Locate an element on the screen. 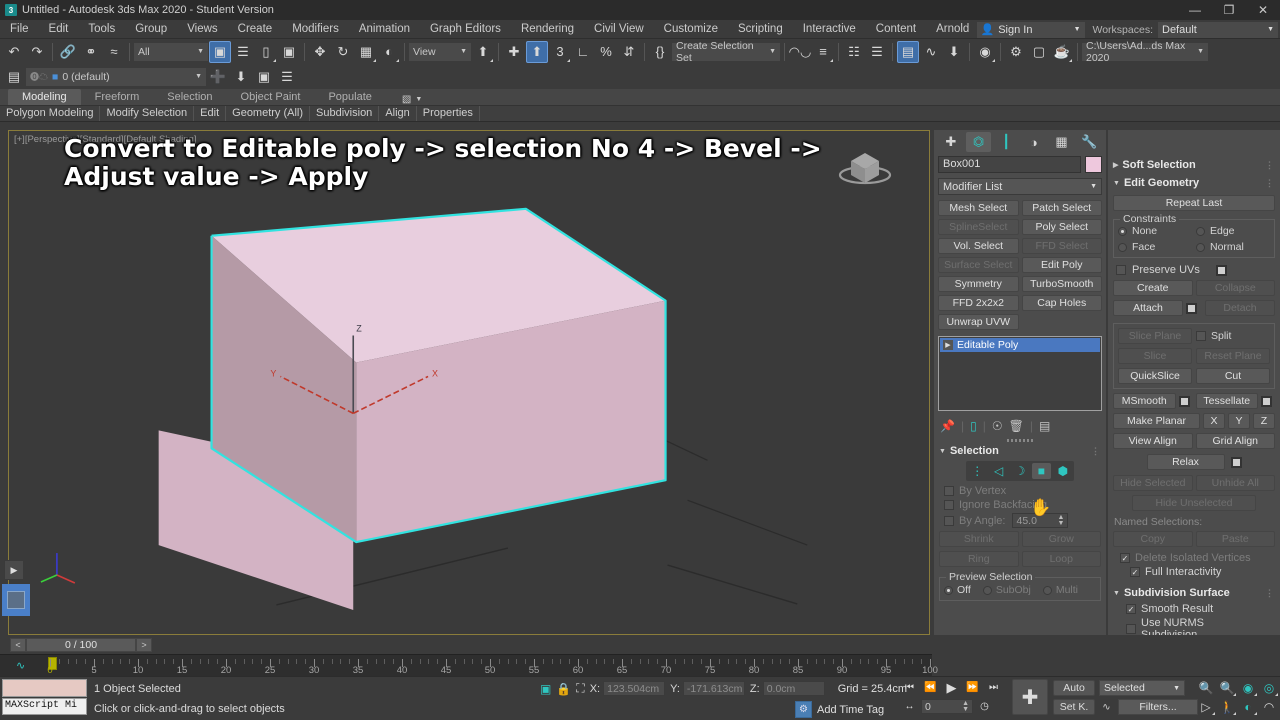  lock-selection-icon: 🔒 is located at coordinates (563, 689).